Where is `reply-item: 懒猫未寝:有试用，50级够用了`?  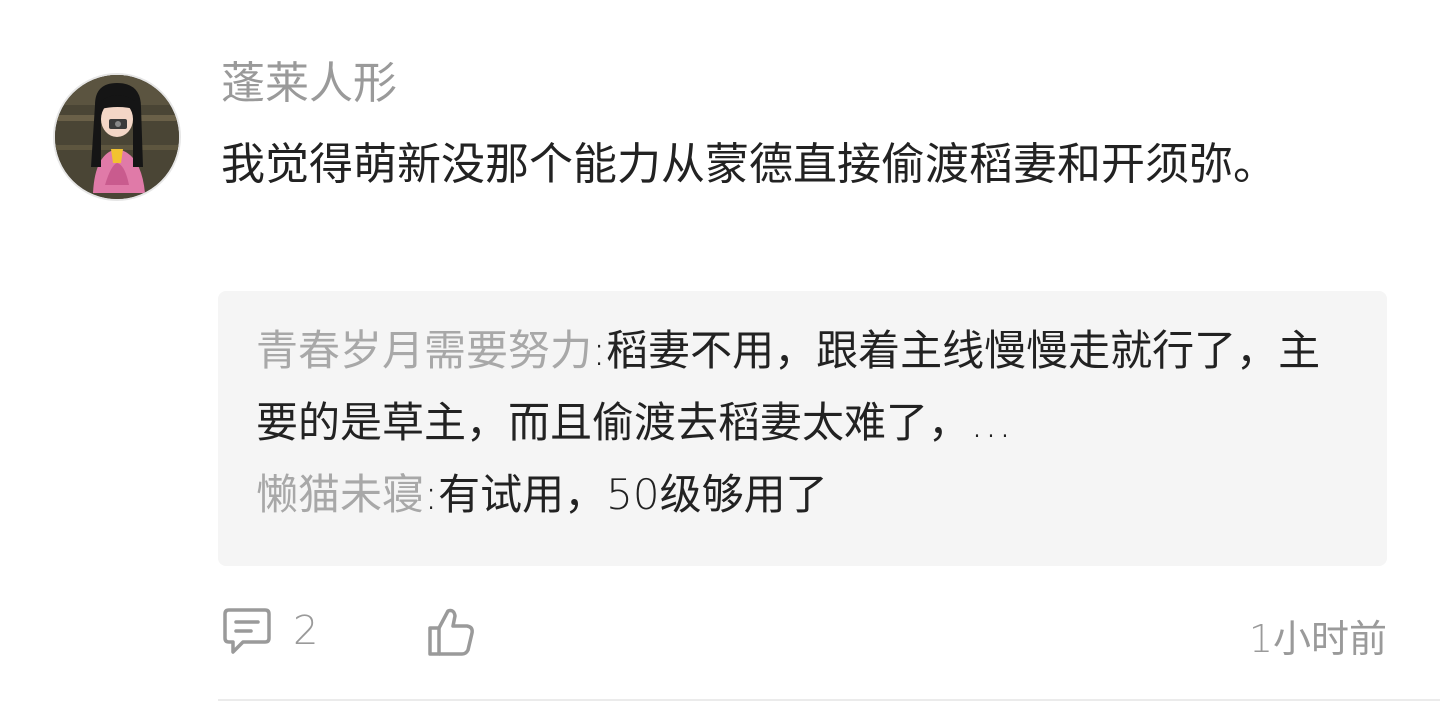
reply-item: 懒猫未寝:有试用，50级够用了 is located at coordinates (801, 495).